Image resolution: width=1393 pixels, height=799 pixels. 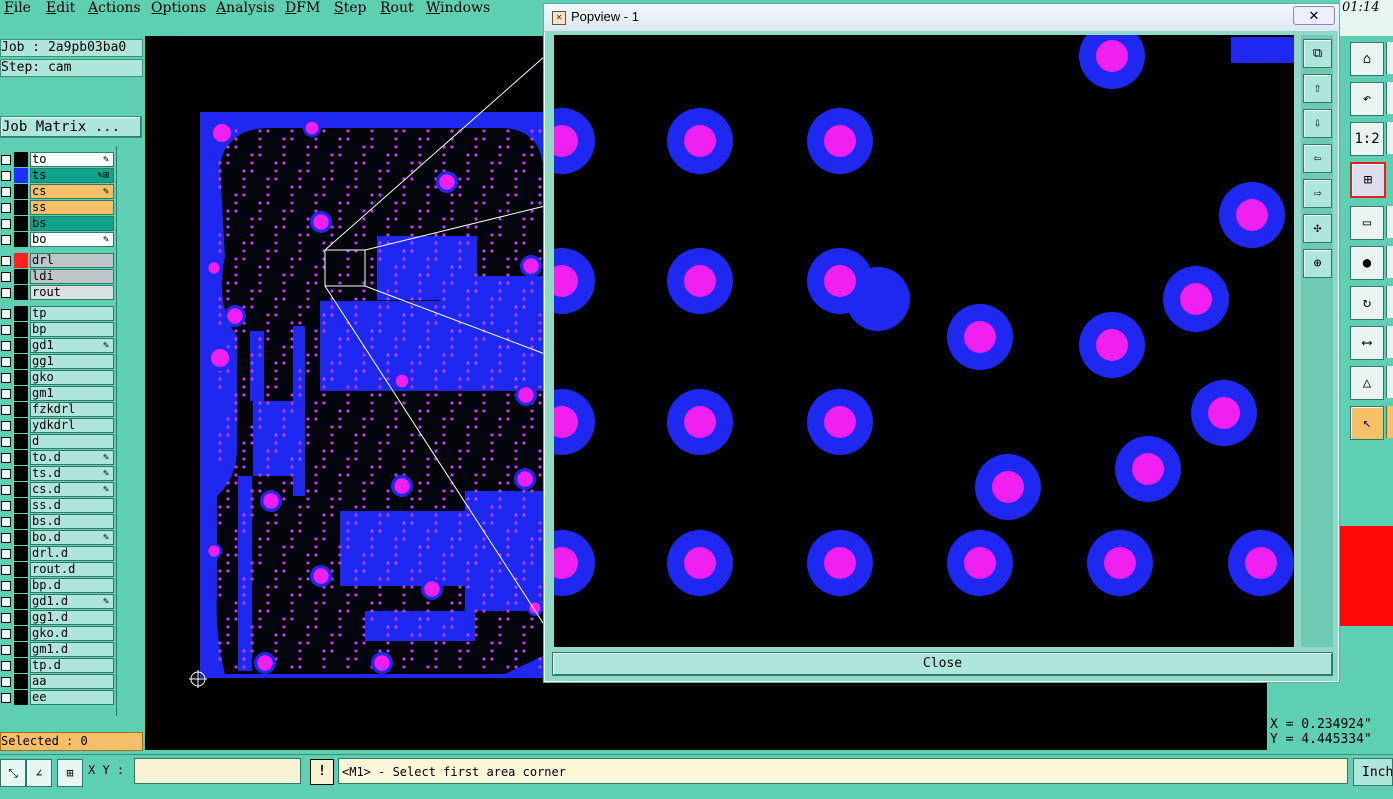 I want to click on center-icon: ⊕, so click(x=1317, y=263).